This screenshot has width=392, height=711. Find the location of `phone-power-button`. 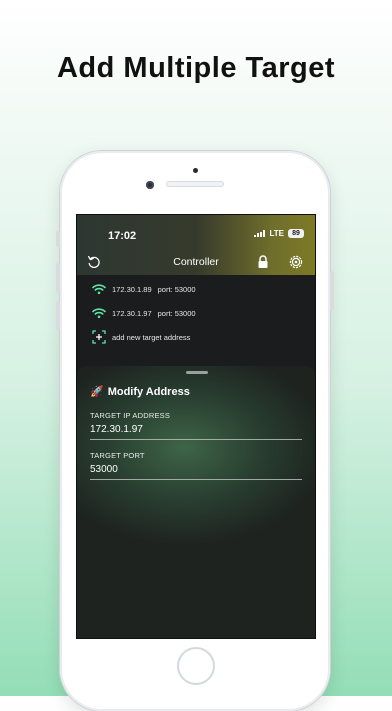

phone-power-button is located at coordinates (332, 291).